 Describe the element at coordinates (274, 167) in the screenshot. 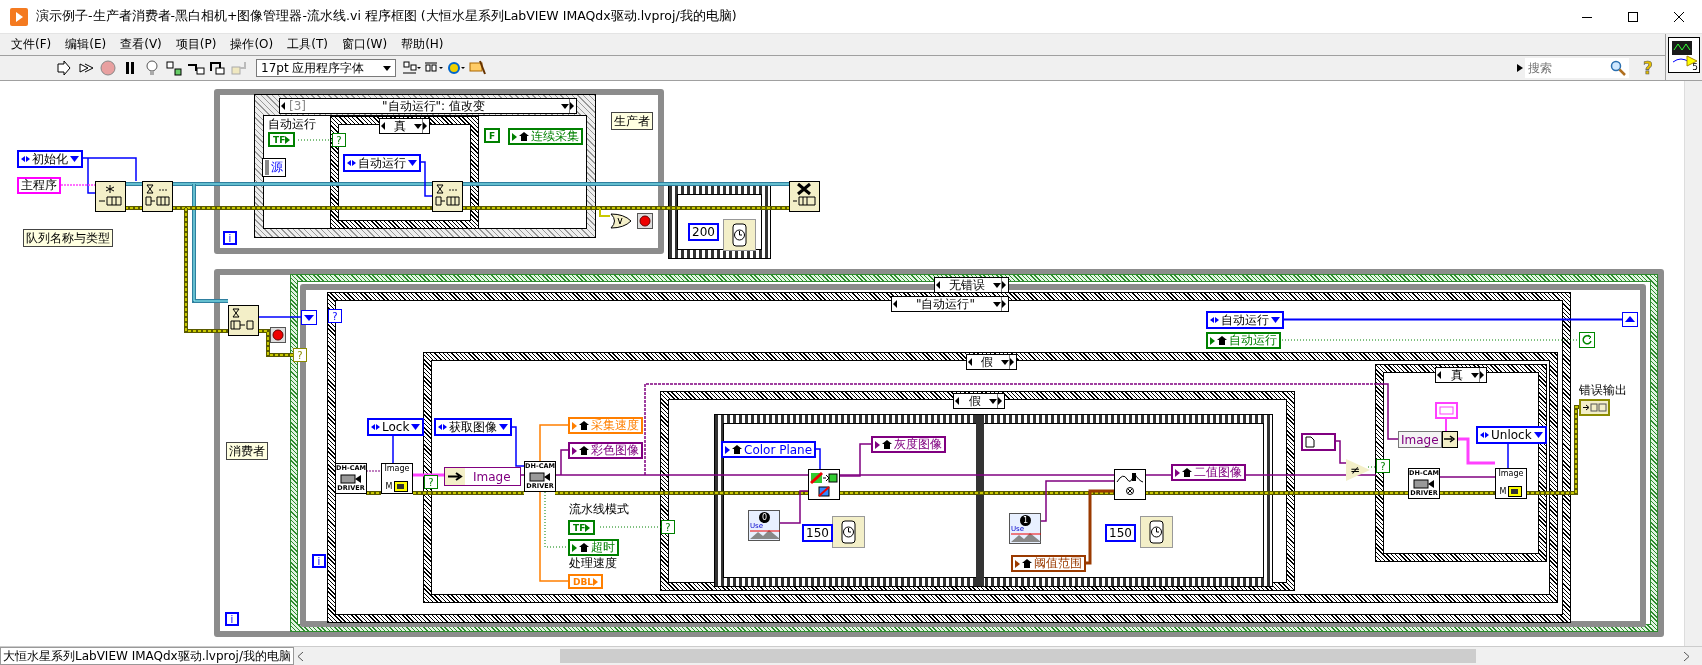

I see `event-data-node: 源` at that location.